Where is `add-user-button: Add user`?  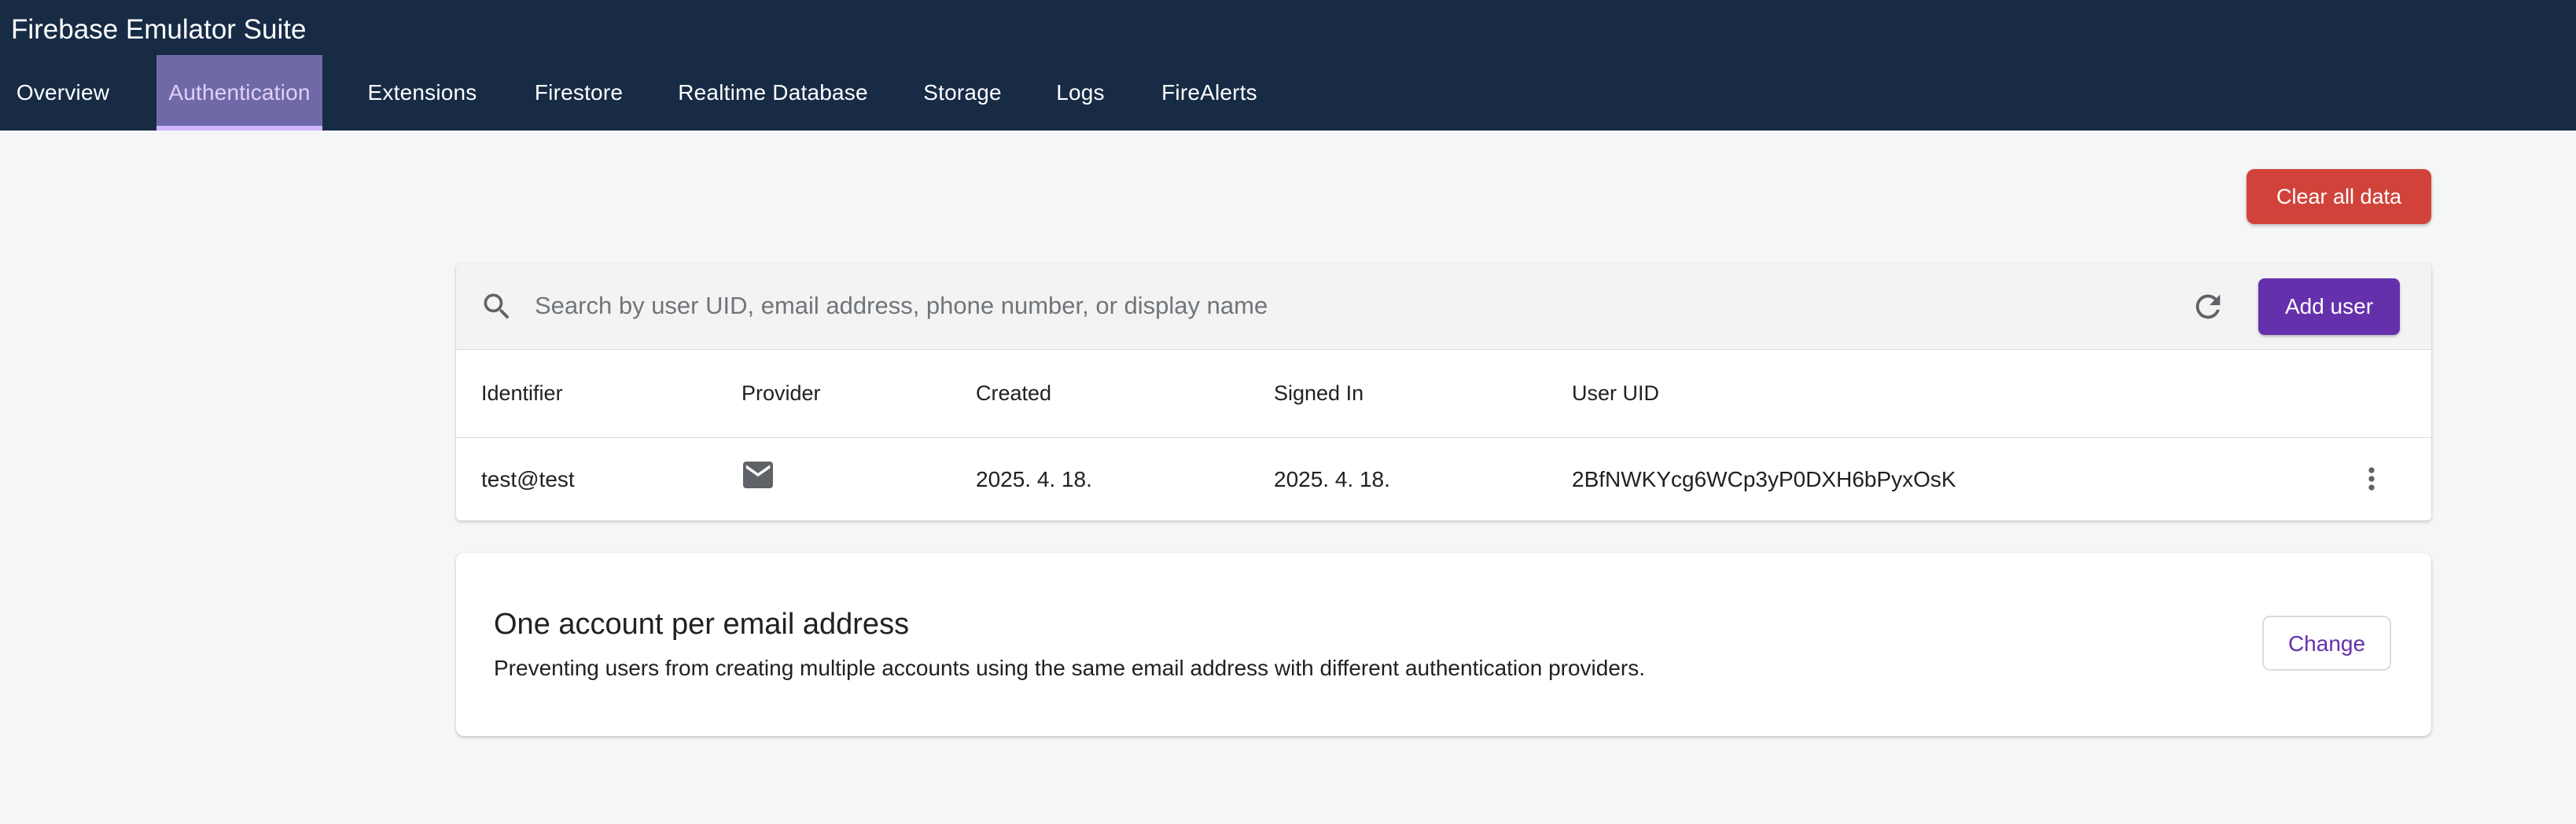 add-user-button: Add user is located at coordinates (2329, 306).